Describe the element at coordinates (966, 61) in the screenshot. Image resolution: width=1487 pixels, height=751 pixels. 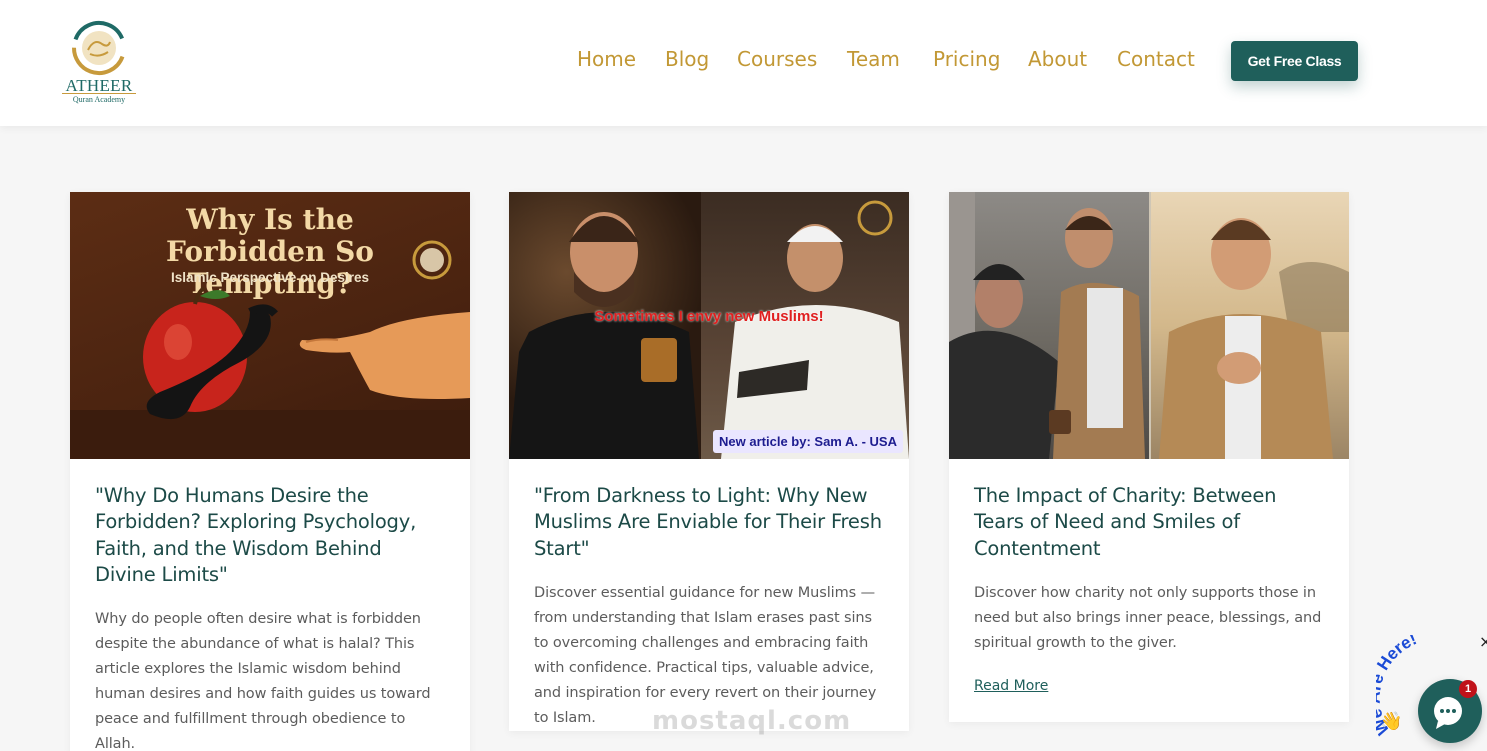
I see `nav-pricing: Pricing` at that location.